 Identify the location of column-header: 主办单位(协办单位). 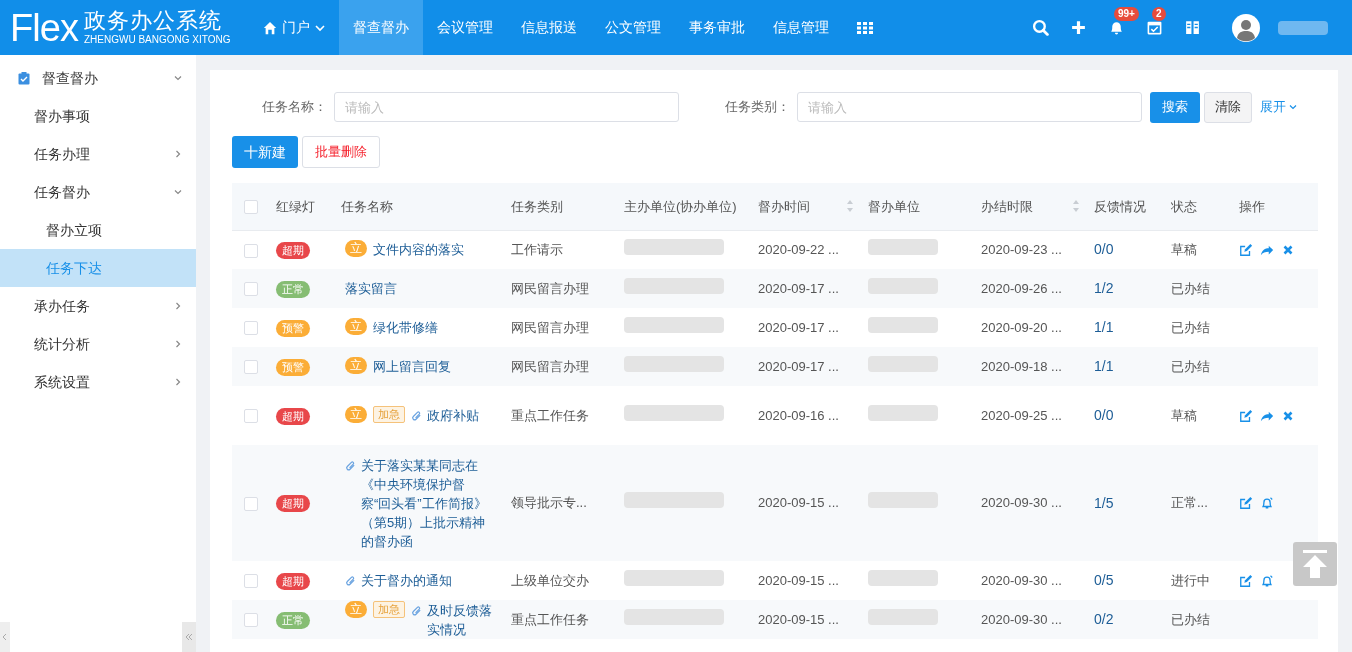
(680, 206).